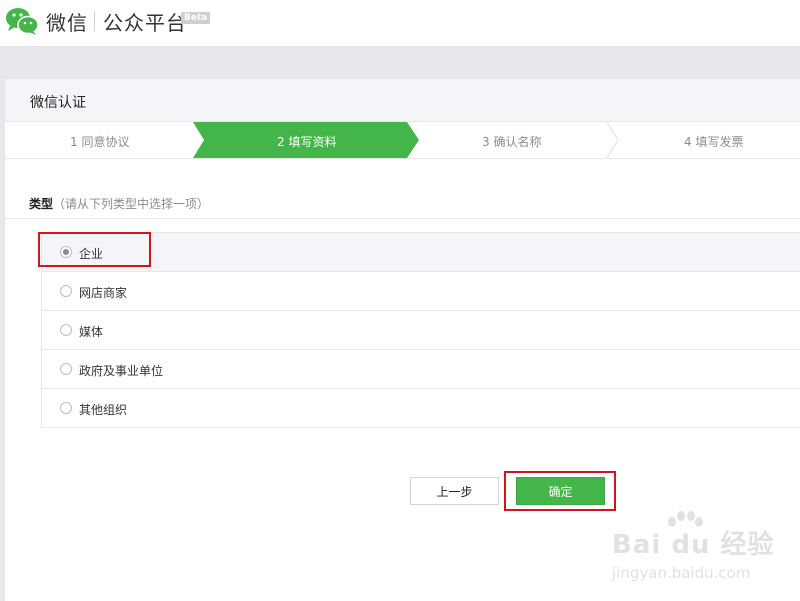 The height and width of the screenshot is (601, 800). Describe the element at coordinates (94, 21) in the screenshot. I see `brand-divider` at that location.